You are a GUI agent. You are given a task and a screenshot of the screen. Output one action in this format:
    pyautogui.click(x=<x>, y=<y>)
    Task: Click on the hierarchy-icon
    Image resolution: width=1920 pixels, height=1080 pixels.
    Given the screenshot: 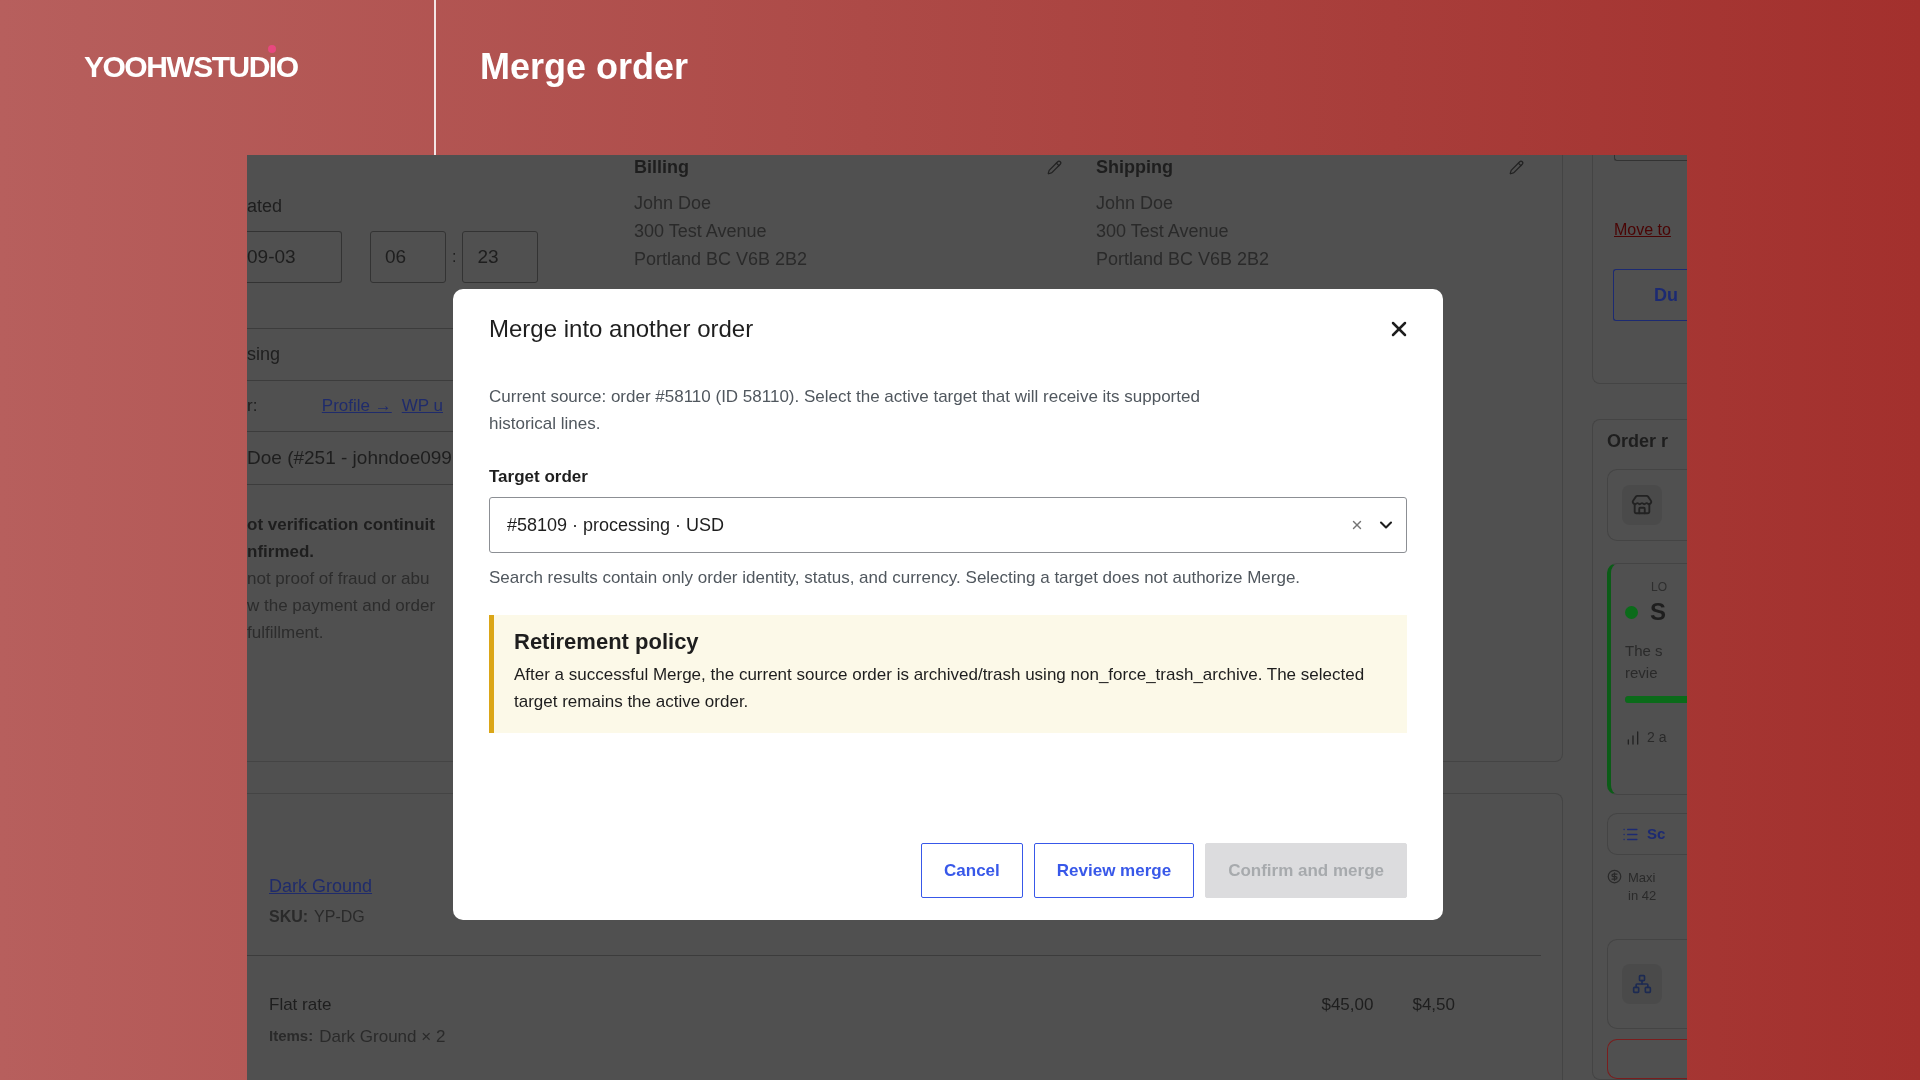 What is the action you would take?
    pyautogui.click(x=1642, y=984)
    